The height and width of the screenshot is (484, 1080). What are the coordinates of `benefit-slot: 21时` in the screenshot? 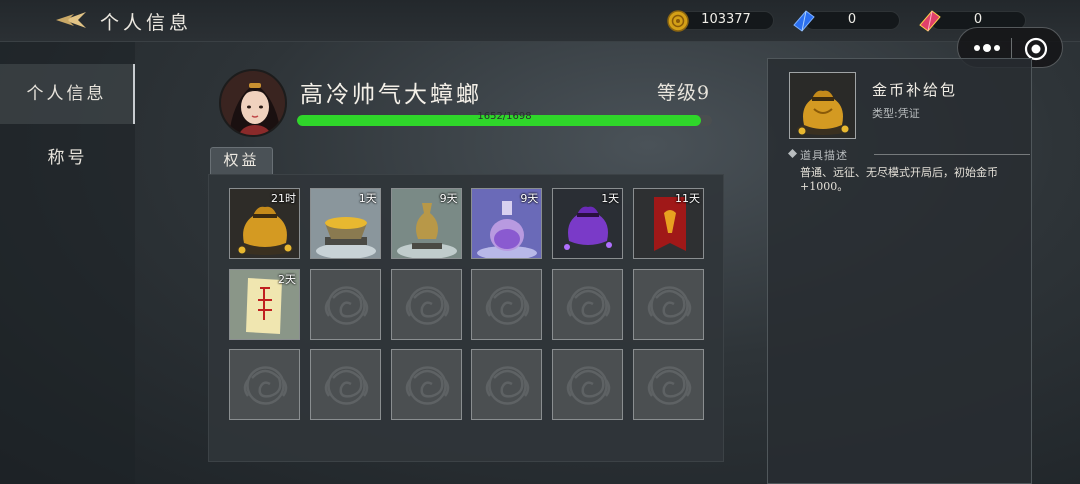 It's located at (264, 223).